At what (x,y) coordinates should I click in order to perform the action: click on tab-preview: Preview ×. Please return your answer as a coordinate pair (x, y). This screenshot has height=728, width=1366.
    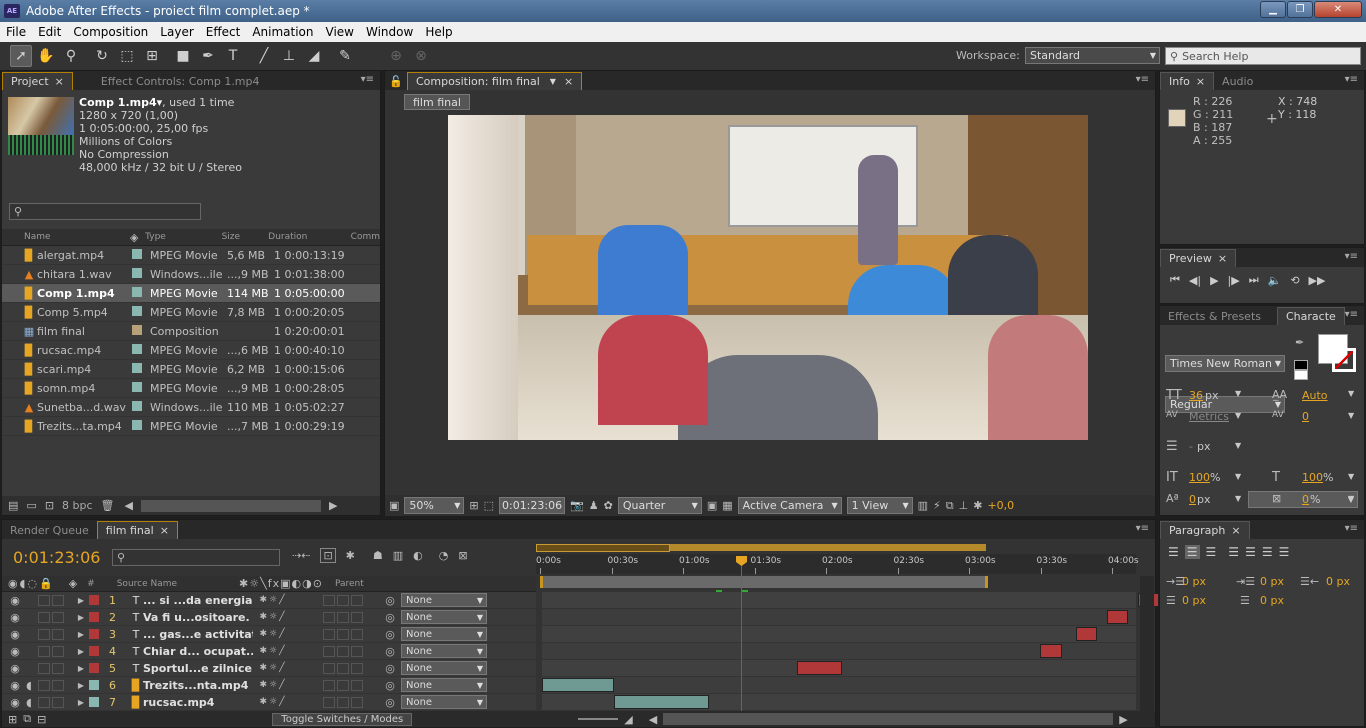
    Looking at the image, I should click on (1198, 258).